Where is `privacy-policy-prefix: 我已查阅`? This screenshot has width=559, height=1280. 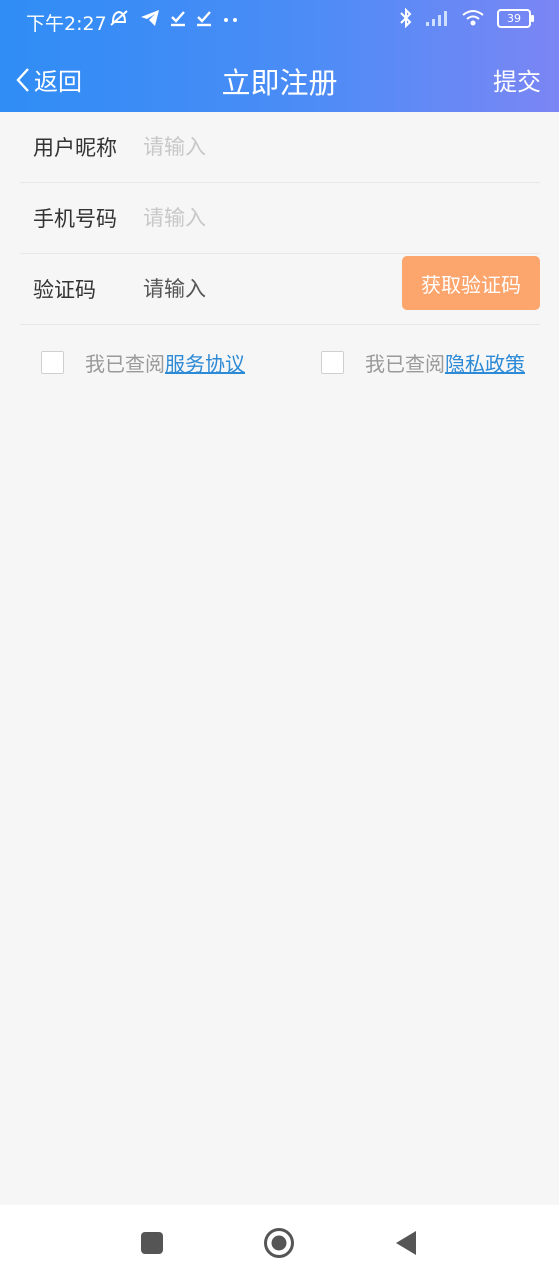 privacy-policy-prefix: 我已查阅 is located at coordinates (405, 364).